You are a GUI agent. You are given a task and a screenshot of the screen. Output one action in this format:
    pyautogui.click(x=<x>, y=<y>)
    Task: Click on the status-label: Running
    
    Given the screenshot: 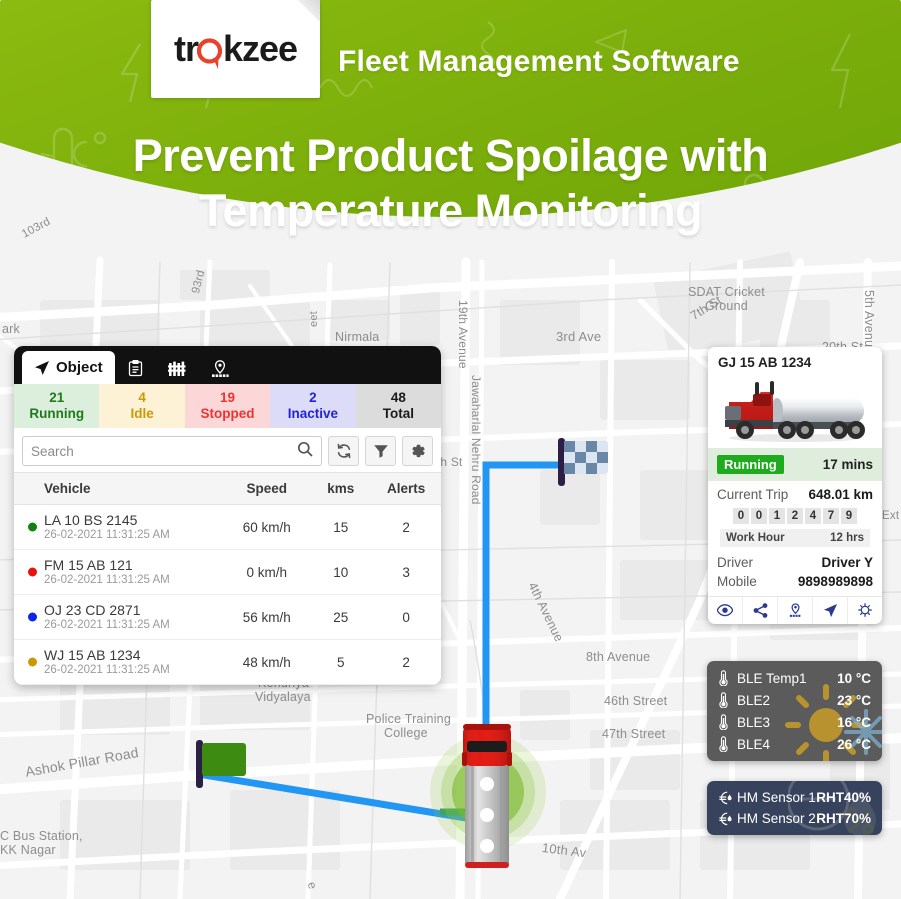 What is the action you would take?
    pyautogui.click(x=57, y=413)
    